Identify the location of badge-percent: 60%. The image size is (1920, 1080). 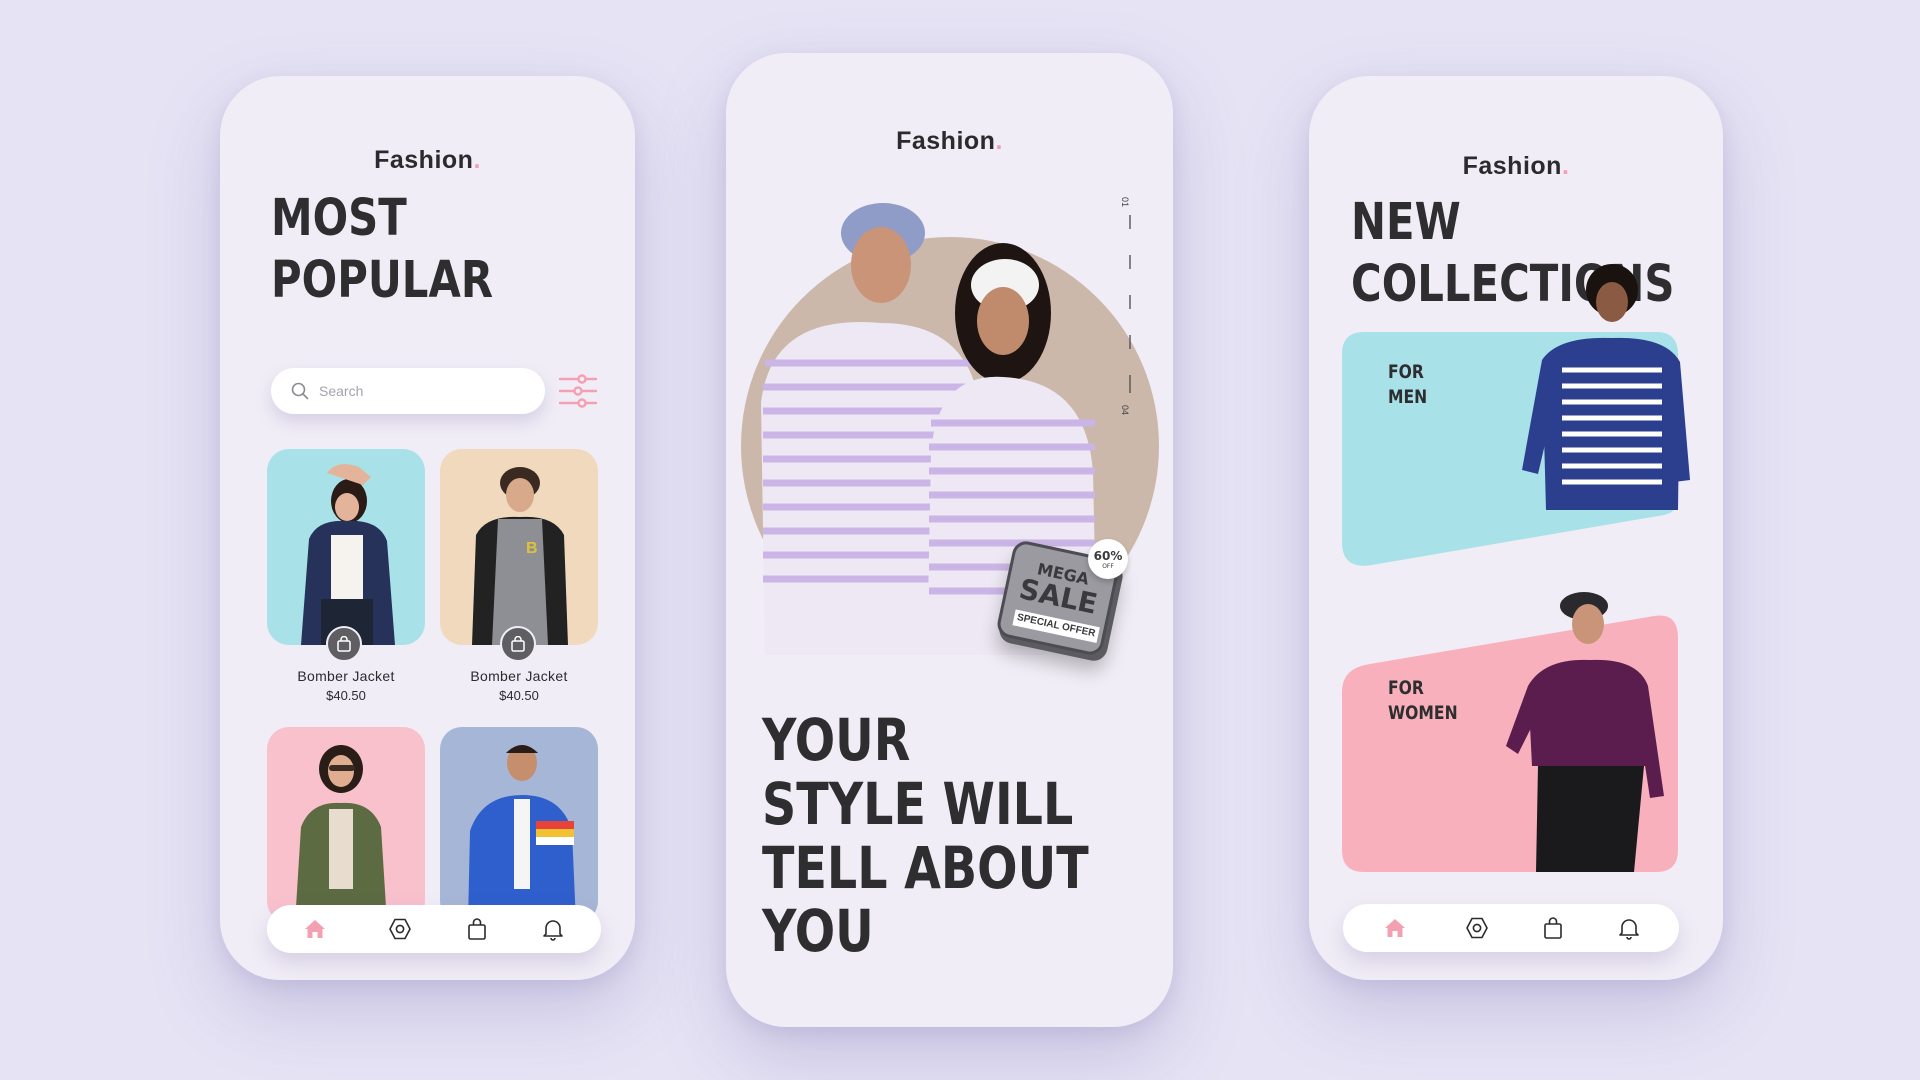
(1108, 556).